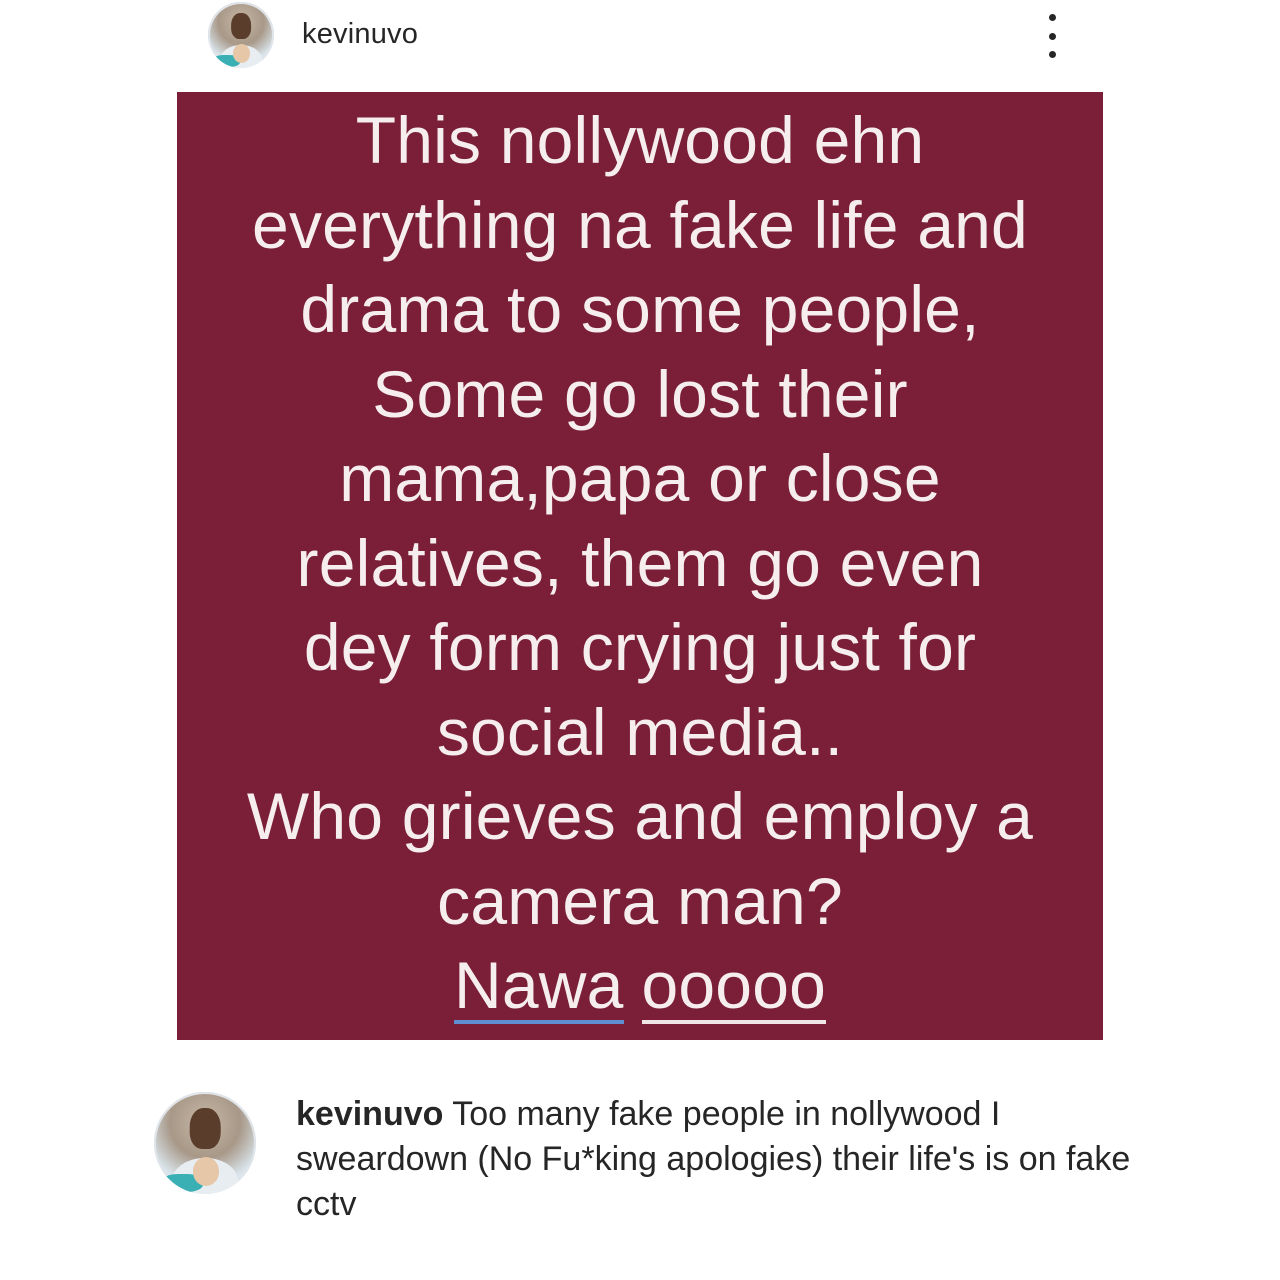 This screenshot has width=1280, height=1280. What do you see at coordinates (640, 731) in the screenshot?
I see `post-line: social media..` at bounding box center [640, 731].